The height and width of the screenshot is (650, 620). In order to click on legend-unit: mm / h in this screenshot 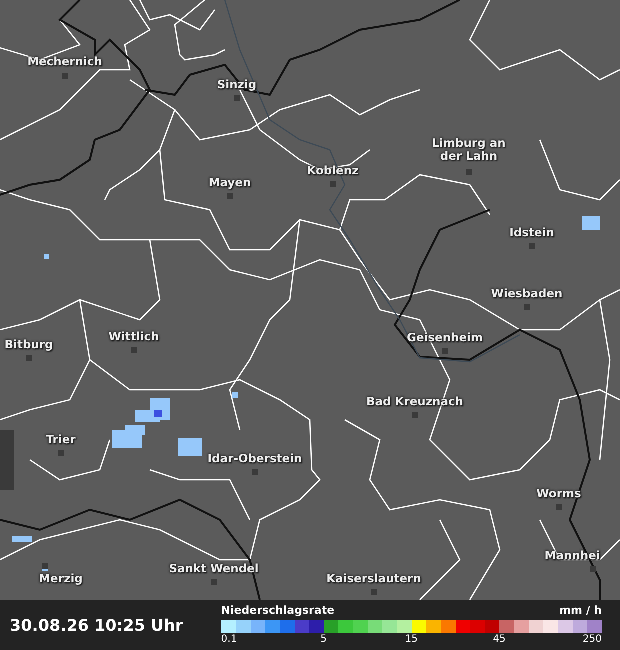, I will do `click(581, 610)`.